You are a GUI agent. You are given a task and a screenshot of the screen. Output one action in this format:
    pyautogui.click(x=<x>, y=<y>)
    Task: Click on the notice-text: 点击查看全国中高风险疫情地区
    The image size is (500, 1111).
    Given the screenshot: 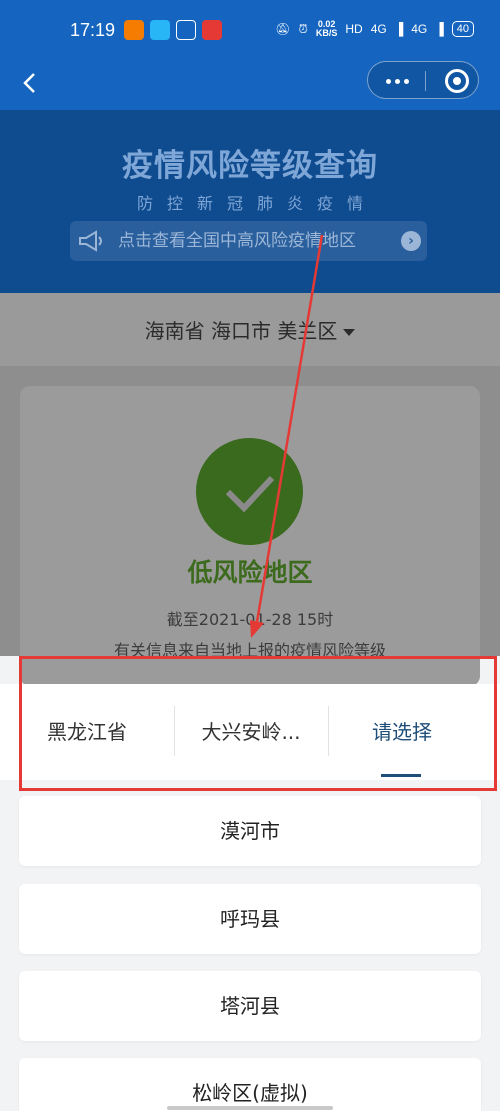 What is the action you would take?
    pyautogui.click(x=237, y=241)
    